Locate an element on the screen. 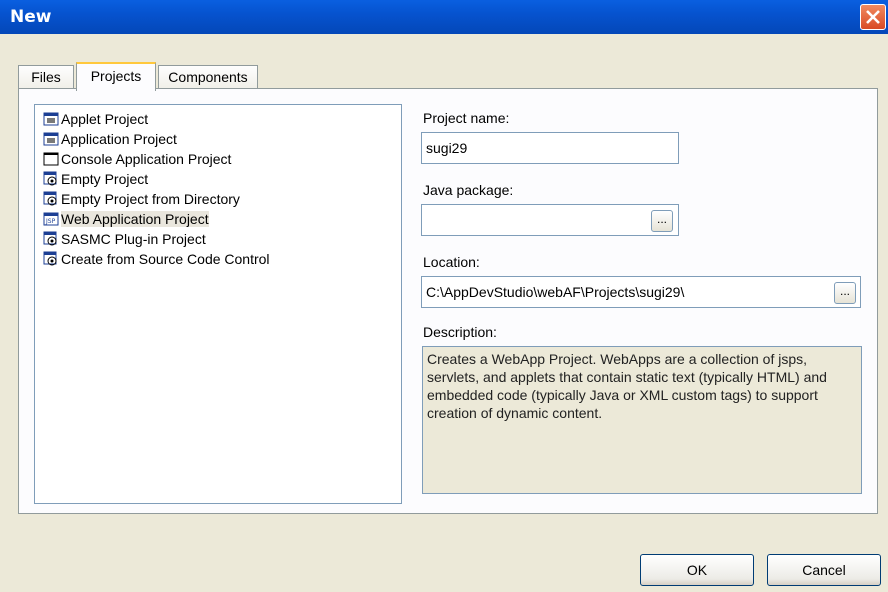  list-item-web-application-project: JSP Web Application Project is located at coordinates (126, 219).